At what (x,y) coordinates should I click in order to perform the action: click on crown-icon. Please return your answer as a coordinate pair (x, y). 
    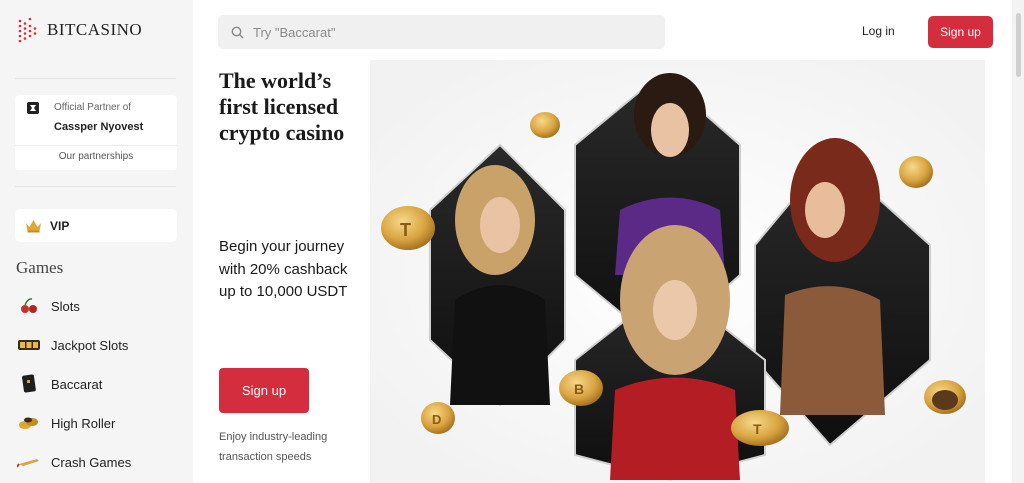
    Looking at the image, I should click on (33, 225).